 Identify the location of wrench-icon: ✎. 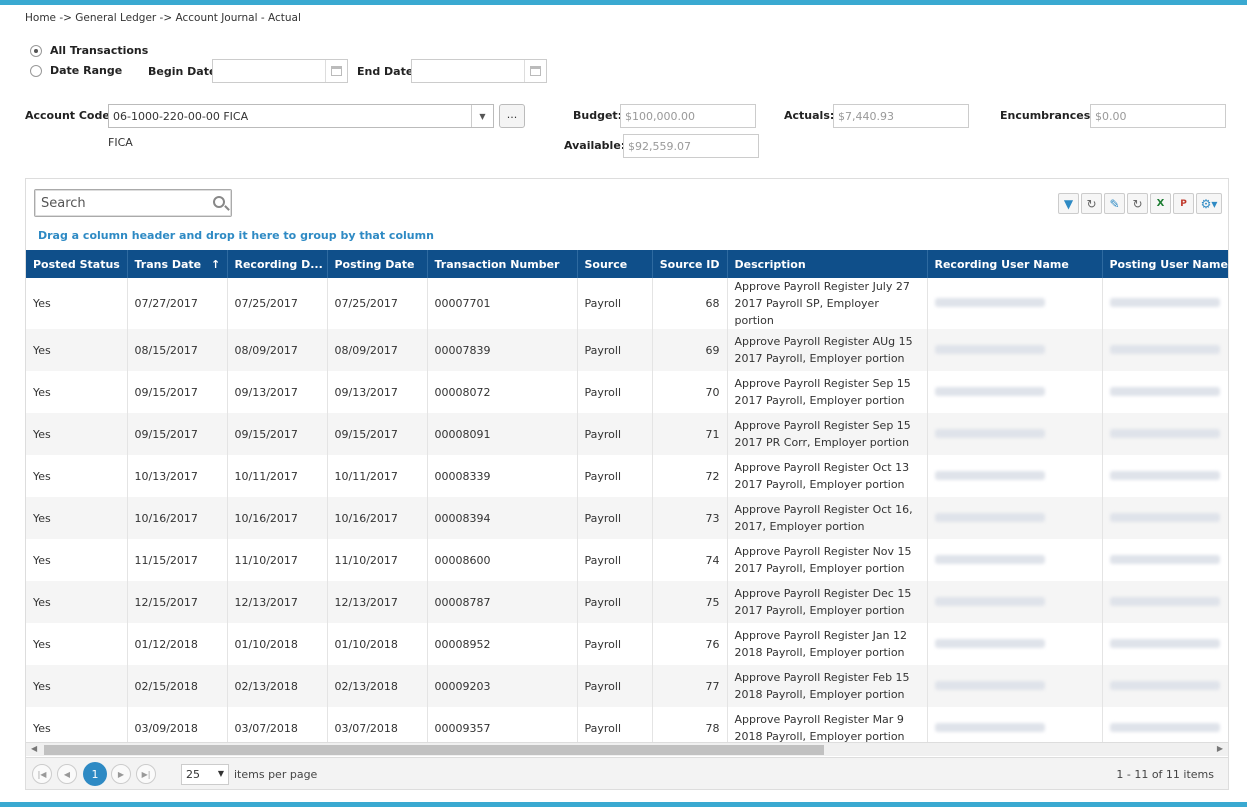
(1114, 203).